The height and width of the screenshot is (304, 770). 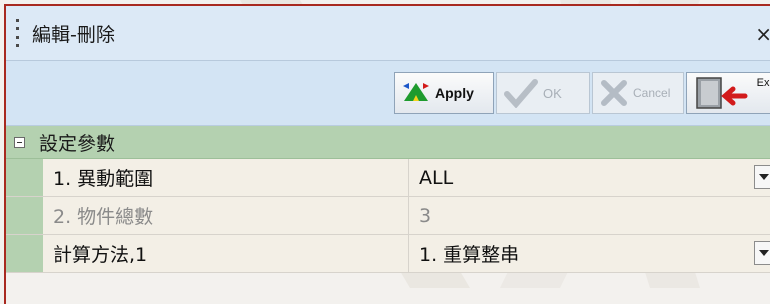 What do you see at coordinates (589, 253) in the screenshot?
I see `property-value-select: 1. 重算整串` at bounding box center [589, 253].